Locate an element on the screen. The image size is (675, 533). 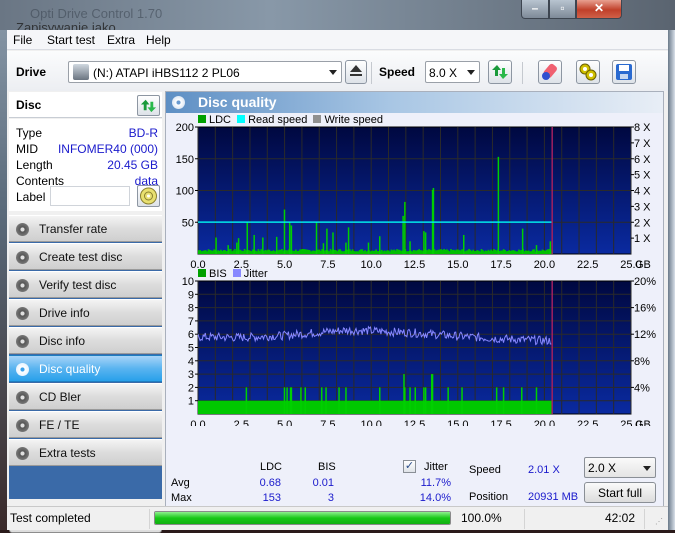
nav-drive-info: Drive info is located at coordinates (85, 312).